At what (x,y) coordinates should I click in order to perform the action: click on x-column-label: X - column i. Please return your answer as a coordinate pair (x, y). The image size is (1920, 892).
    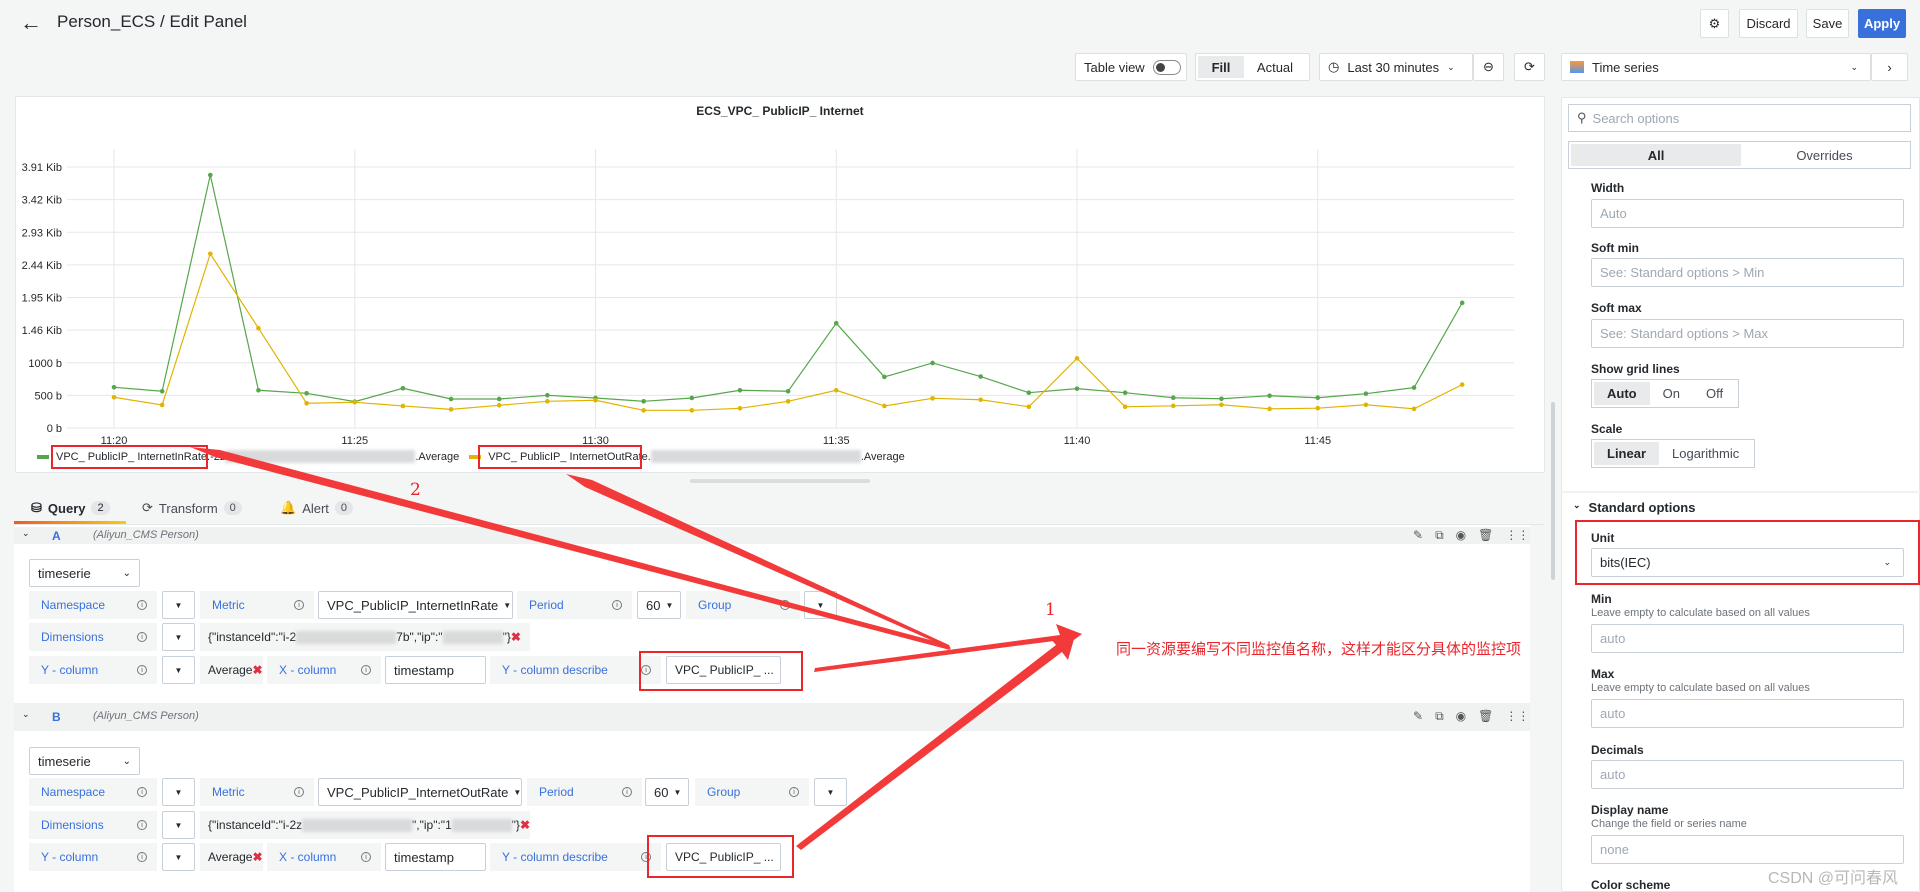
    Looking at the image, I should click on (324, 670).